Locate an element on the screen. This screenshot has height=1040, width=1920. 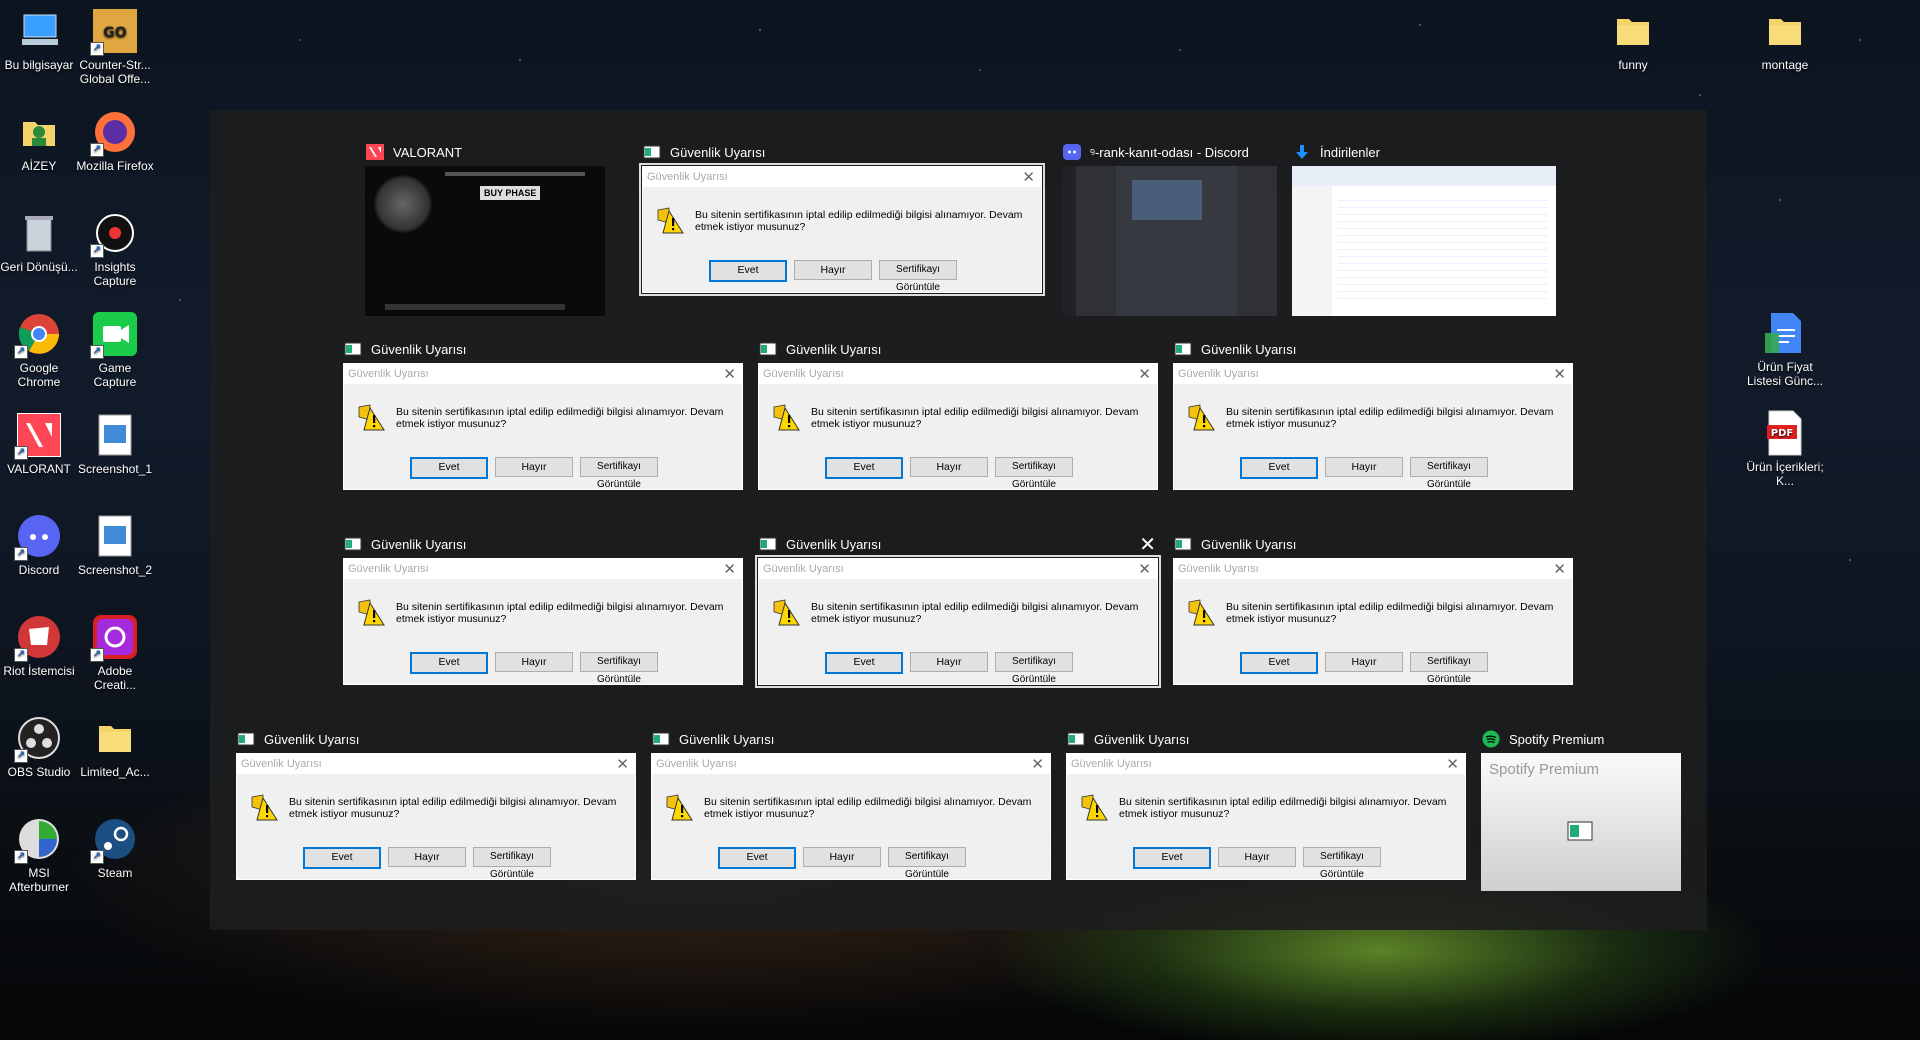
desktop-icon-folder: montage is located at coordinates (1785, 40).